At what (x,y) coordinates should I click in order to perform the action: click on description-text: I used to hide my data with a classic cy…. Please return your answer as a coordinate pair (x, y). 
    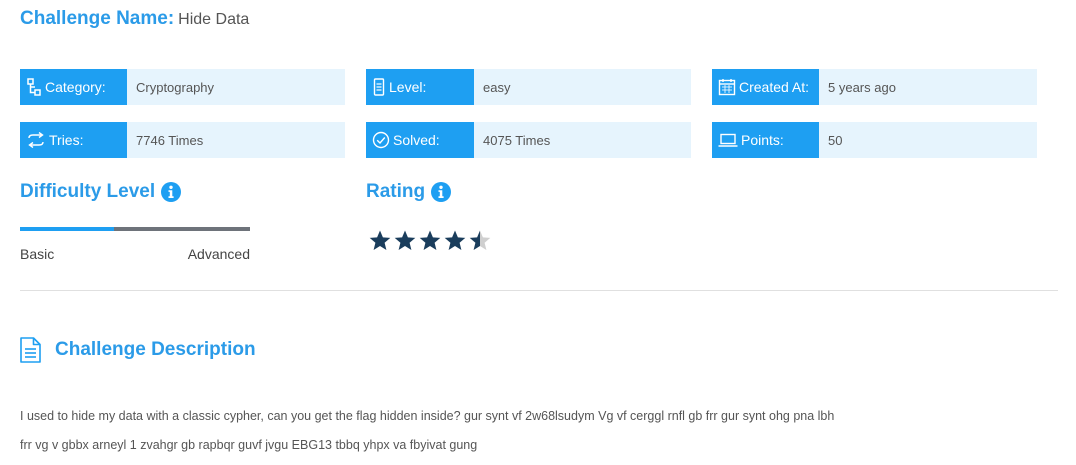
    Looking at the image, I should click on (540, 431).